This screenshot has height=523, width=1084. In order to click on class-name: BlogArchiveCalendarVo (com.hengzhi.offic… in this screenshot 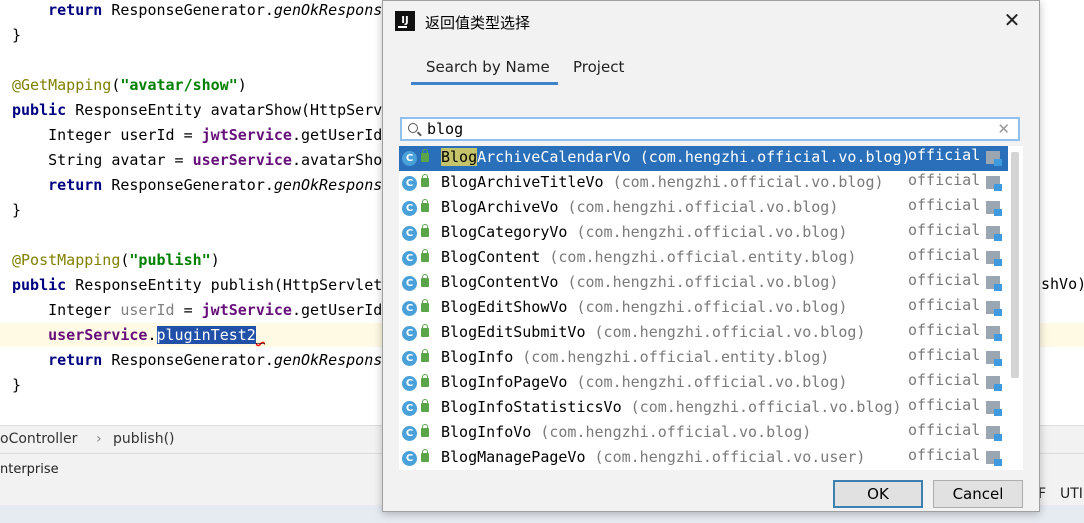, I will do `click(676, 157)`.